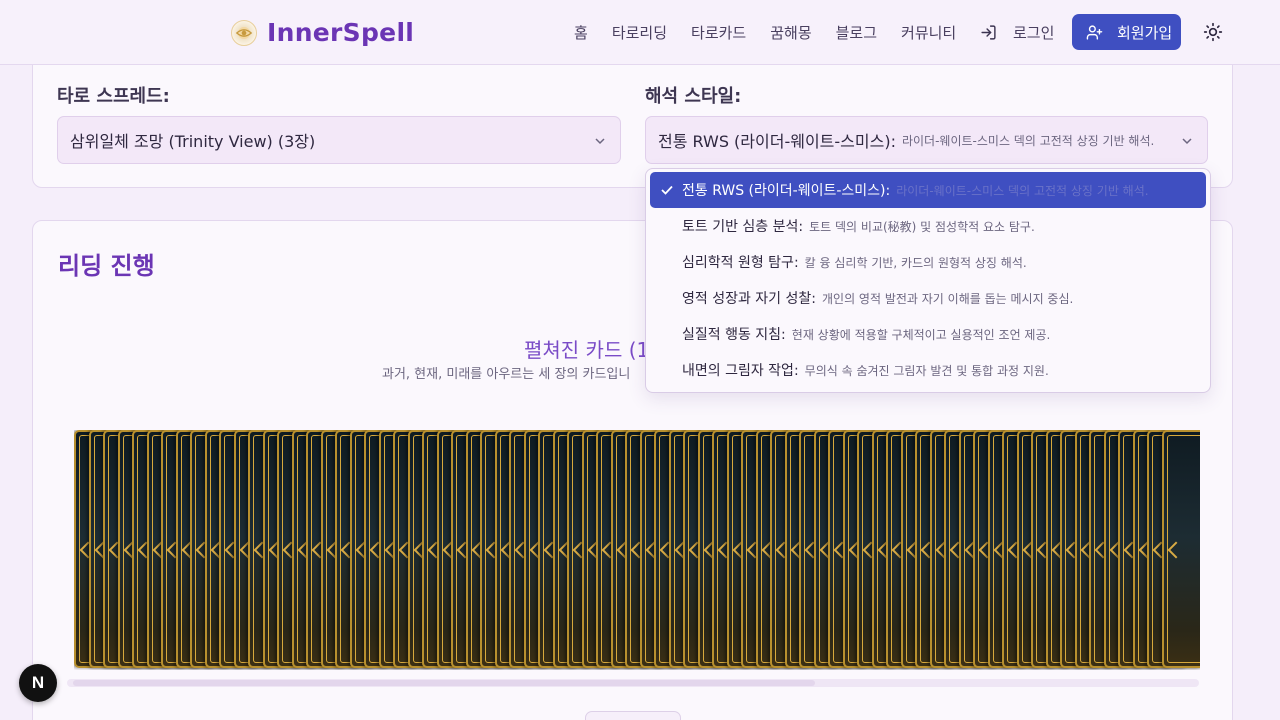  Describe the element at coordinates (928, 32) in the screenshot. I see `nav-item-community: 커뮤니티` at that location.